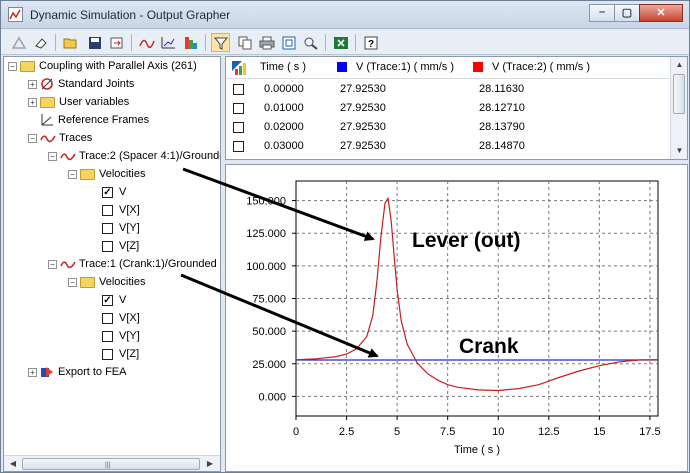 This screenshot has height=473, width=690. I want to click on tree-label: Reference Frames, so click(104, 120).